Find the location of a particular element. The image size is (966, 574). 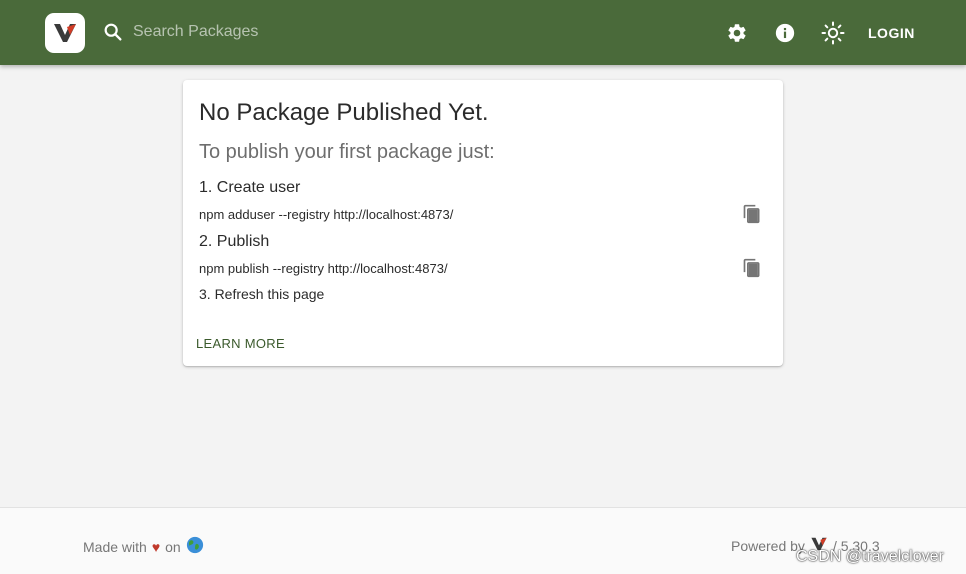

on-text: on is located at coordinates (173, 546).